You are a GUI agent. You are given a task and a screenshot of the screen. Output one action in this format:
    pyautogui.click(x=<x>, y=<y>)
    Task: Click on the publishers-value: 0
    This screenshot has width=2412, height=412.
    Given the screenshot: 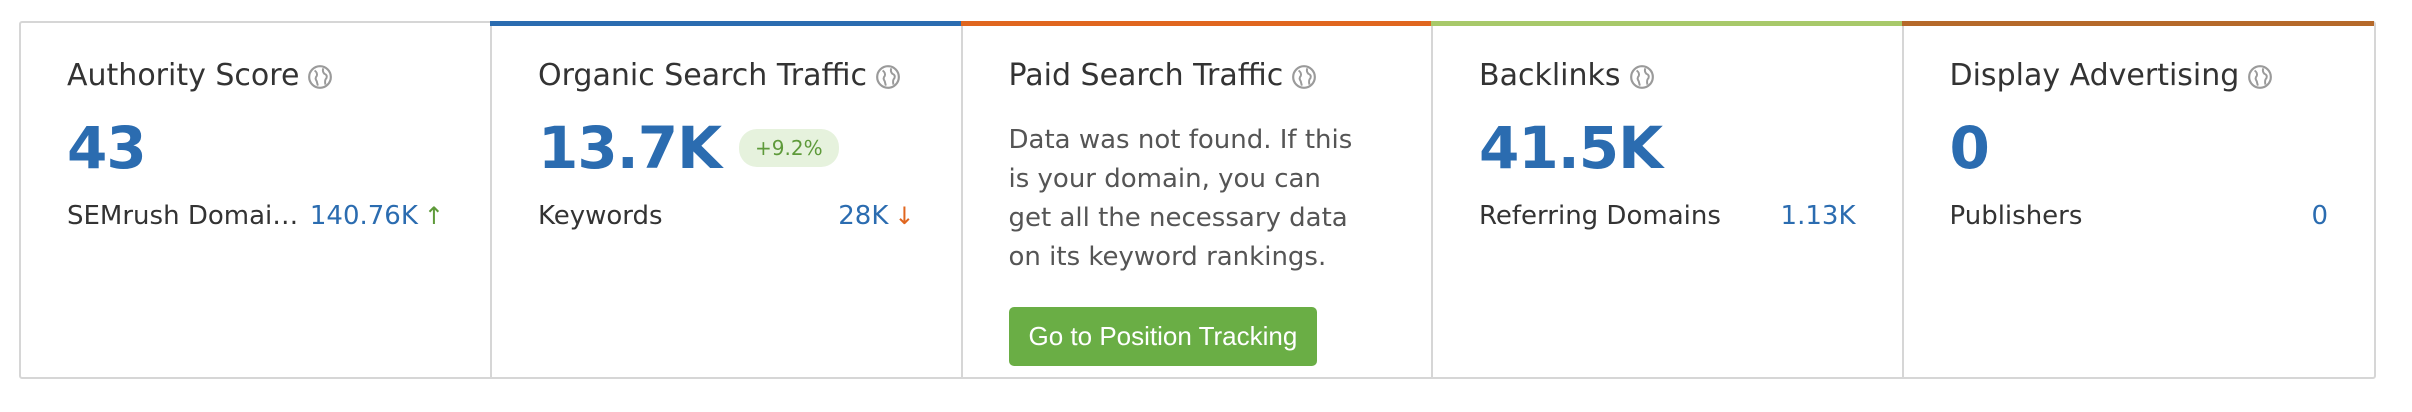 What is the action you would take?
    pyautogui.click(x=2319, y=216)
    